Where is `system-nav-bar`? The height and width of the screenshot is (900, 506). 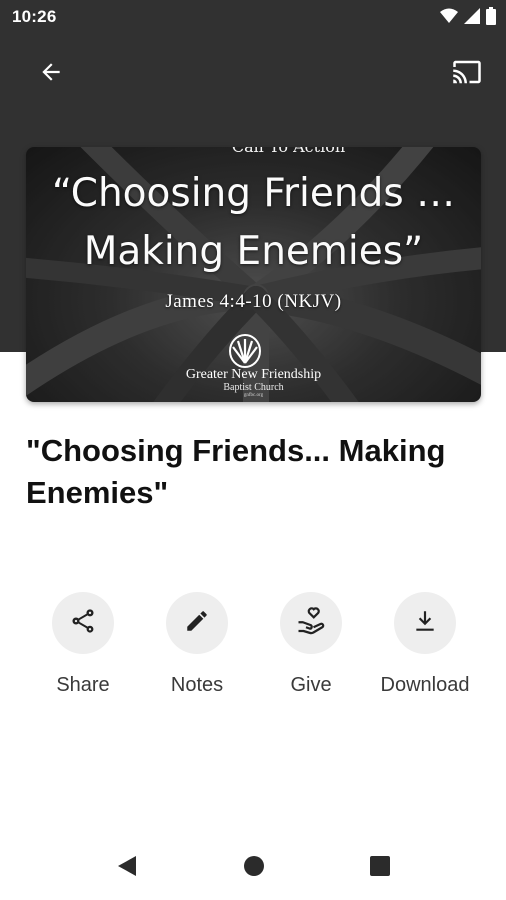 system-nav-bar is located at coordinates (253, 868).